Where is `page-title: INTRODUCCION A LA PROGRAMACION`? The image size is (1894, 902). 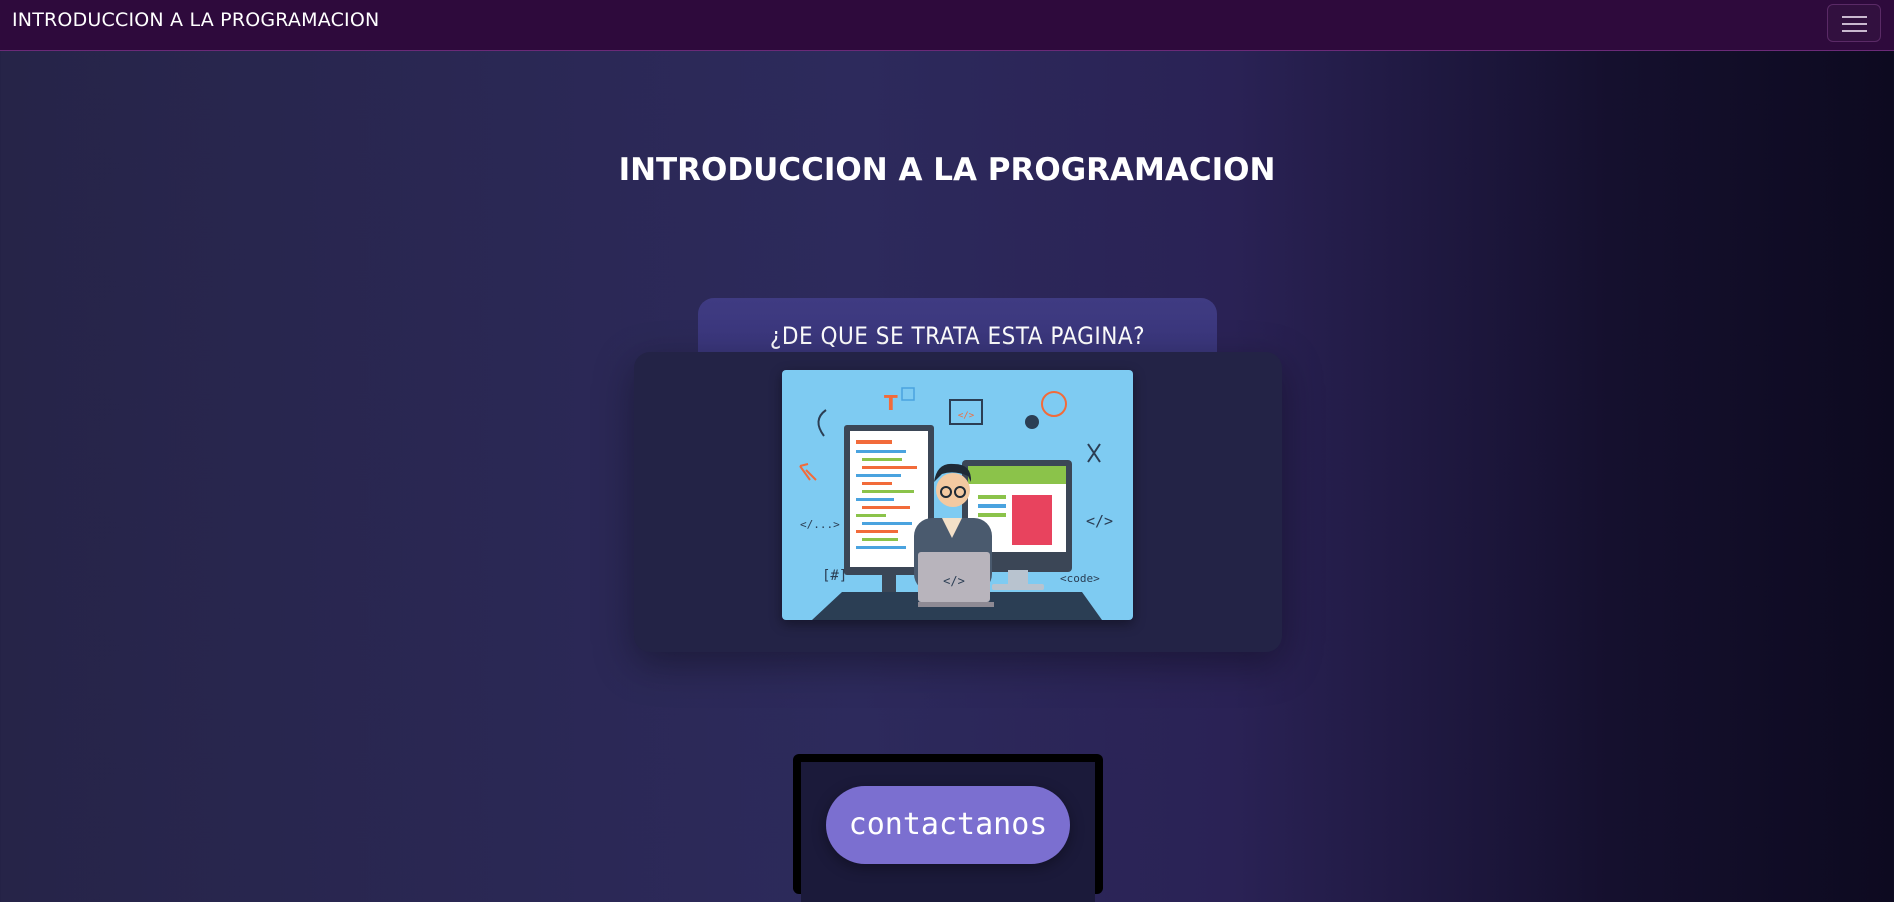
page-title: INTRODUCCION A LA PROGRAMACION is located at coordinates (947, 170).